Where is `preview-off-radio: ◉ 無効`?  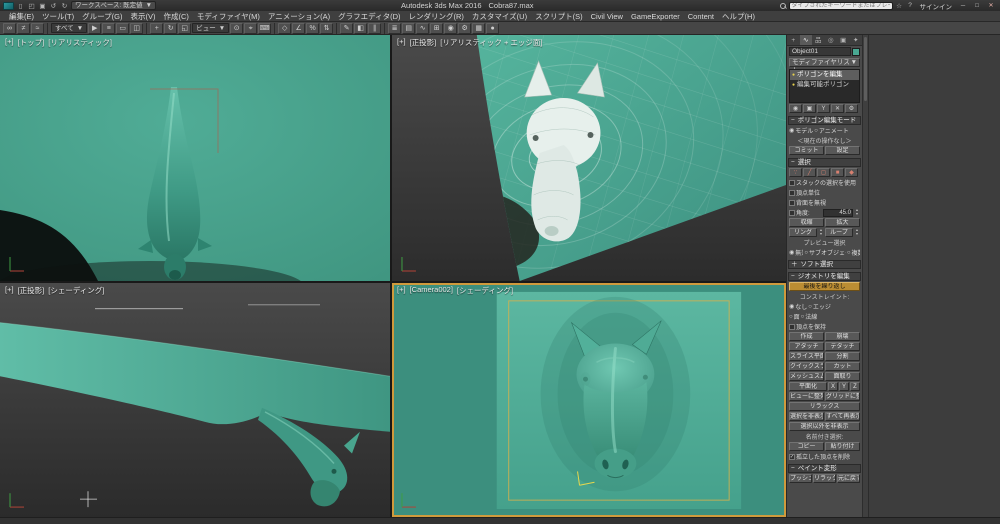 preview-off-radio: ◉ 無効 is located at coordinates (796, 252).